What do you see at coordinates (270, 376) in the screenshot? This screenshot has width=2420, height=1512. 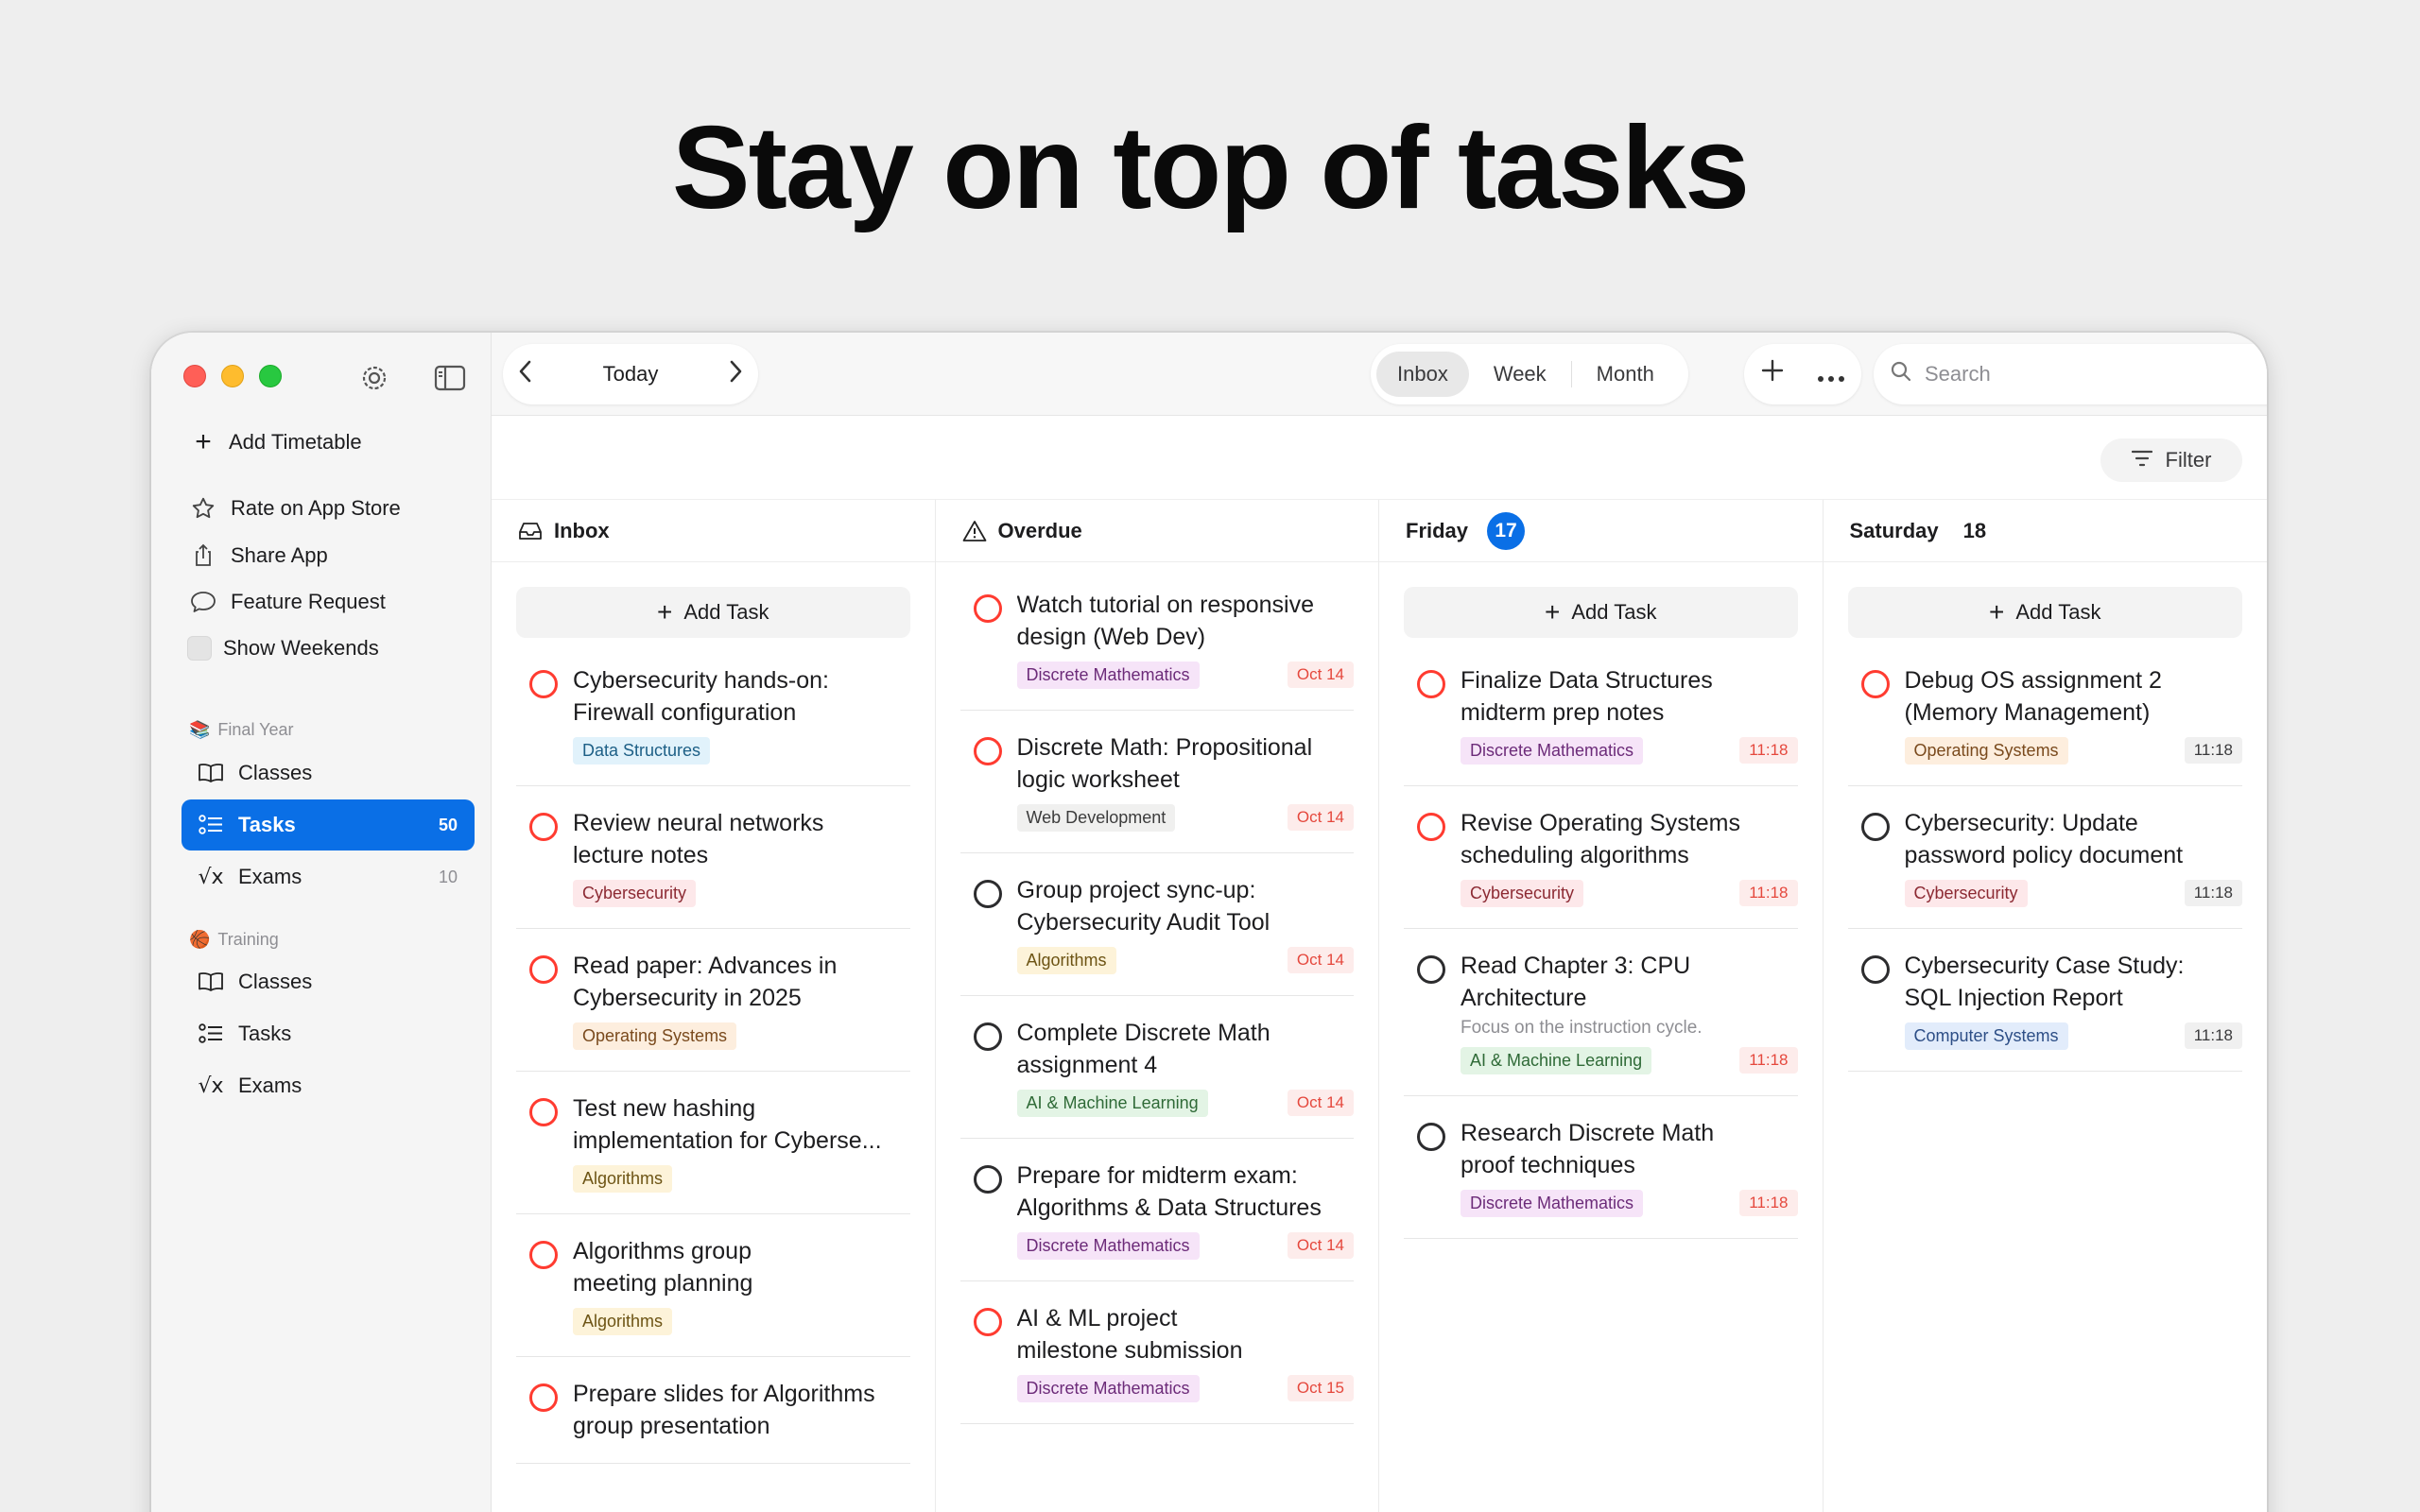 I see `zoom-window-button` at bounding box center [270, 376].